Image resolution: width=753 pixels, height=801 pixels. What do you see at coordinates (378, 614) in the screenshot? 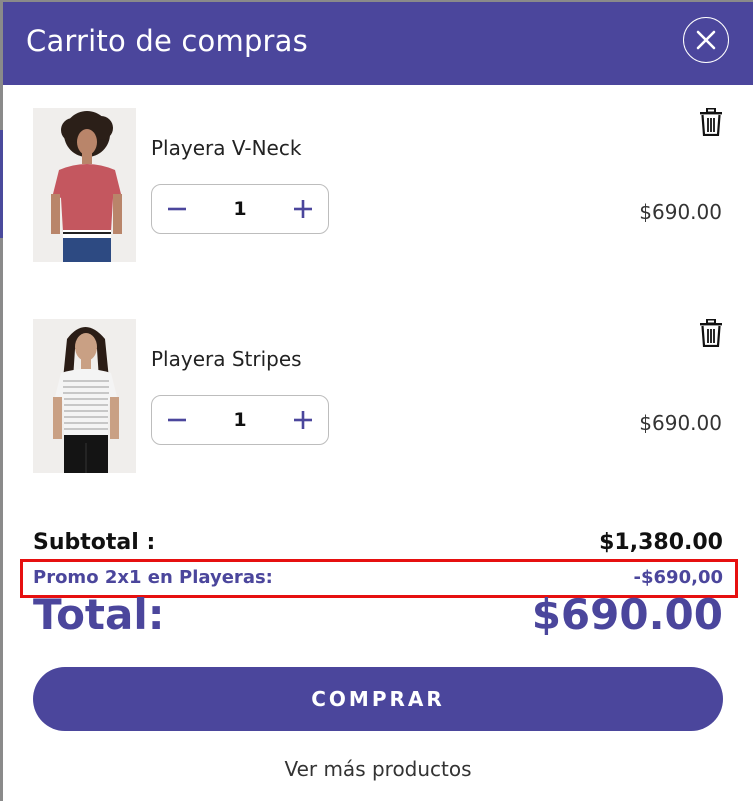
I see `total-row: Total: $690.00` at bounding box center [378, 614].